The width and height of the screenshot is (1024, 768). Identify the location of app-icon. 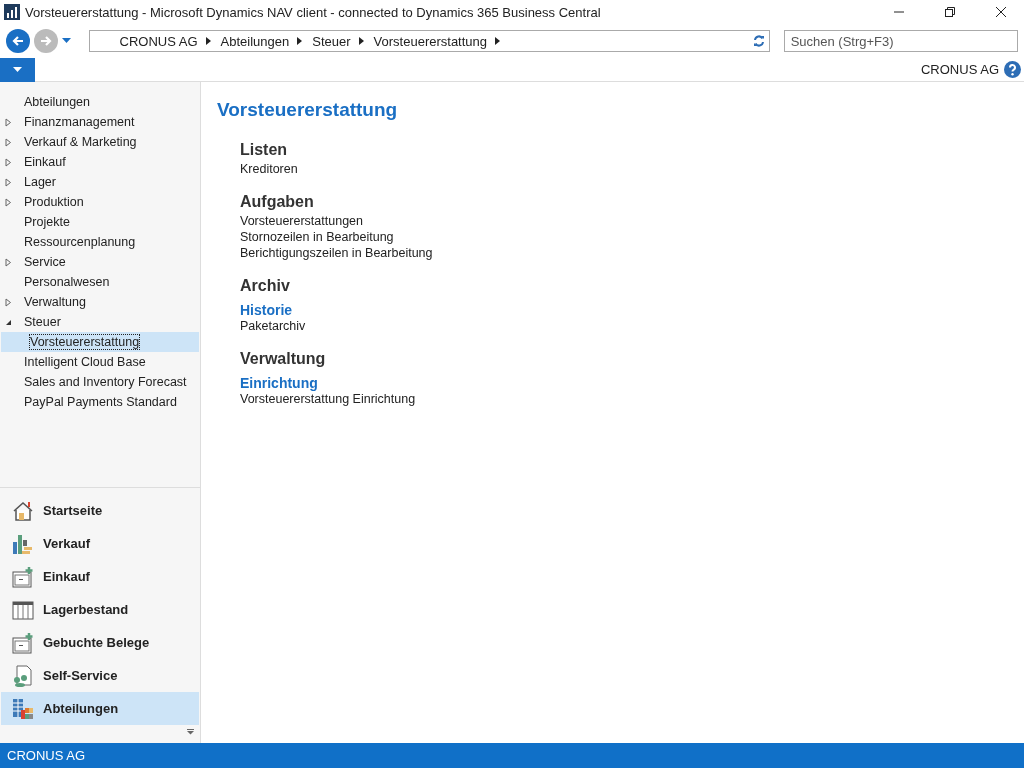
(12, 12).